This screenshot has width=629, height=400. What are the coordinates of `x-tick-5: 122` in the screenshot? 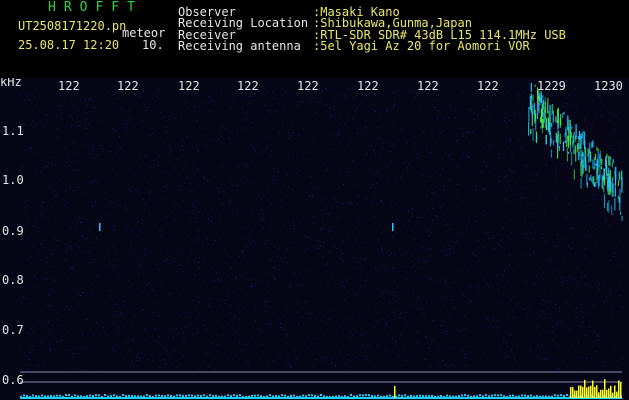 It's located at (308, 86).